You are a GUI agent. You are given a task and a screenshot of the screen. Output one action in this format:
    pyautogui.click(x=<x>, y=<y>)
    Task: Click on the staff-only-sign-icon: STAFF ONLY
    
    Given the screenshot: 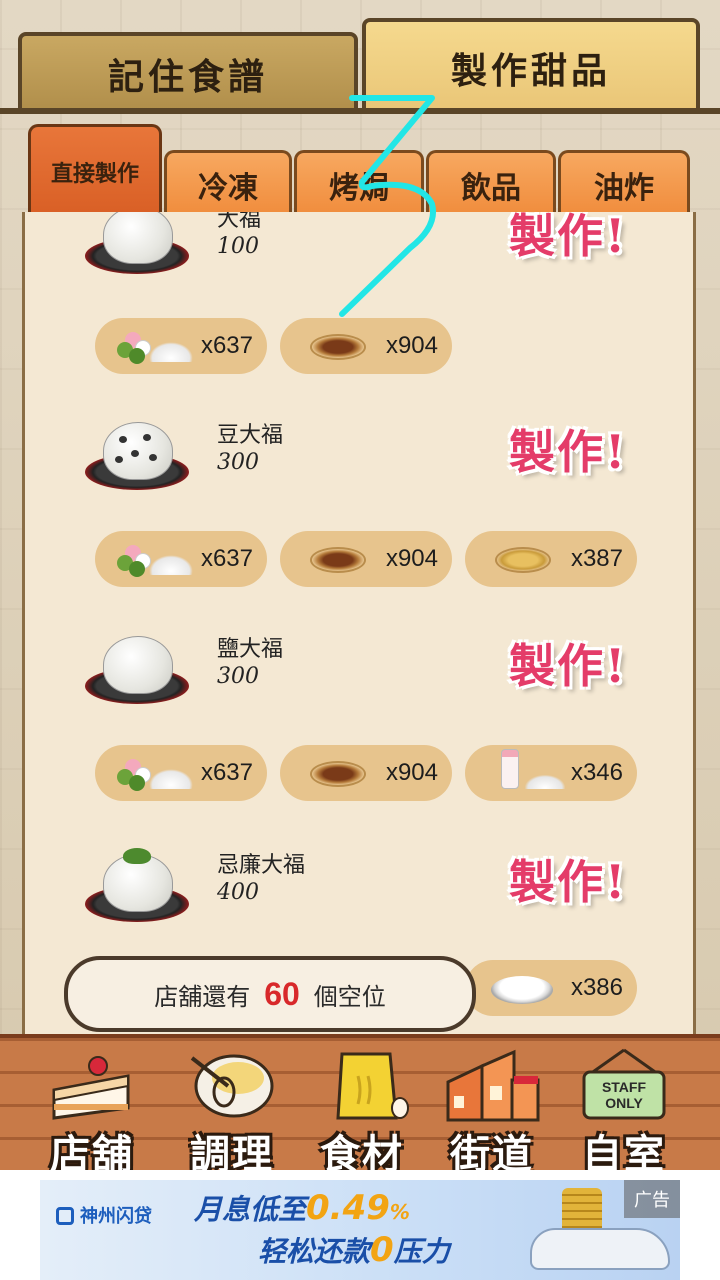 What is the action you would take?
    pyautogui.click(x=624, y=1084)
    